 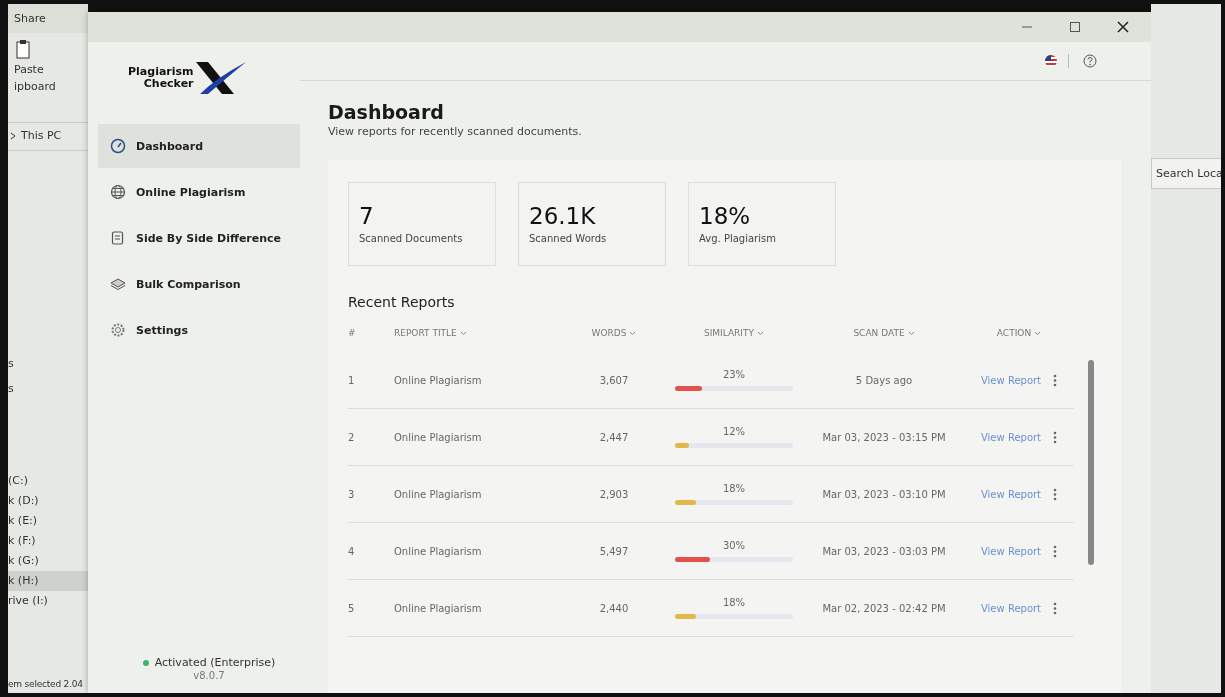 I want to click on ribbon-group-label: ipboard, so click(x=35, y=86).